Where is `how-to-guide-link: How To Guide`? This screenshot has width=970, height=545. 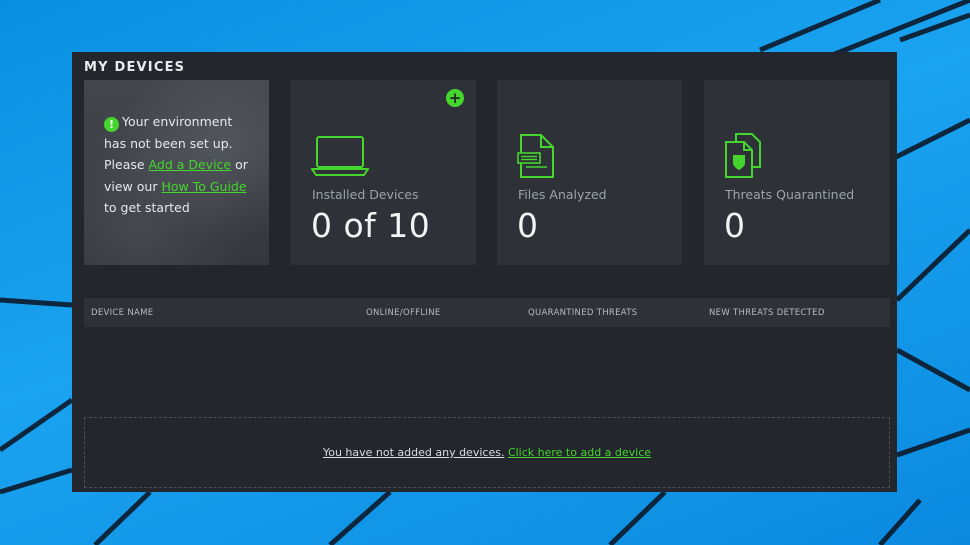 how-to-guide-link: How To Guide is located at coordinates (203, 186).